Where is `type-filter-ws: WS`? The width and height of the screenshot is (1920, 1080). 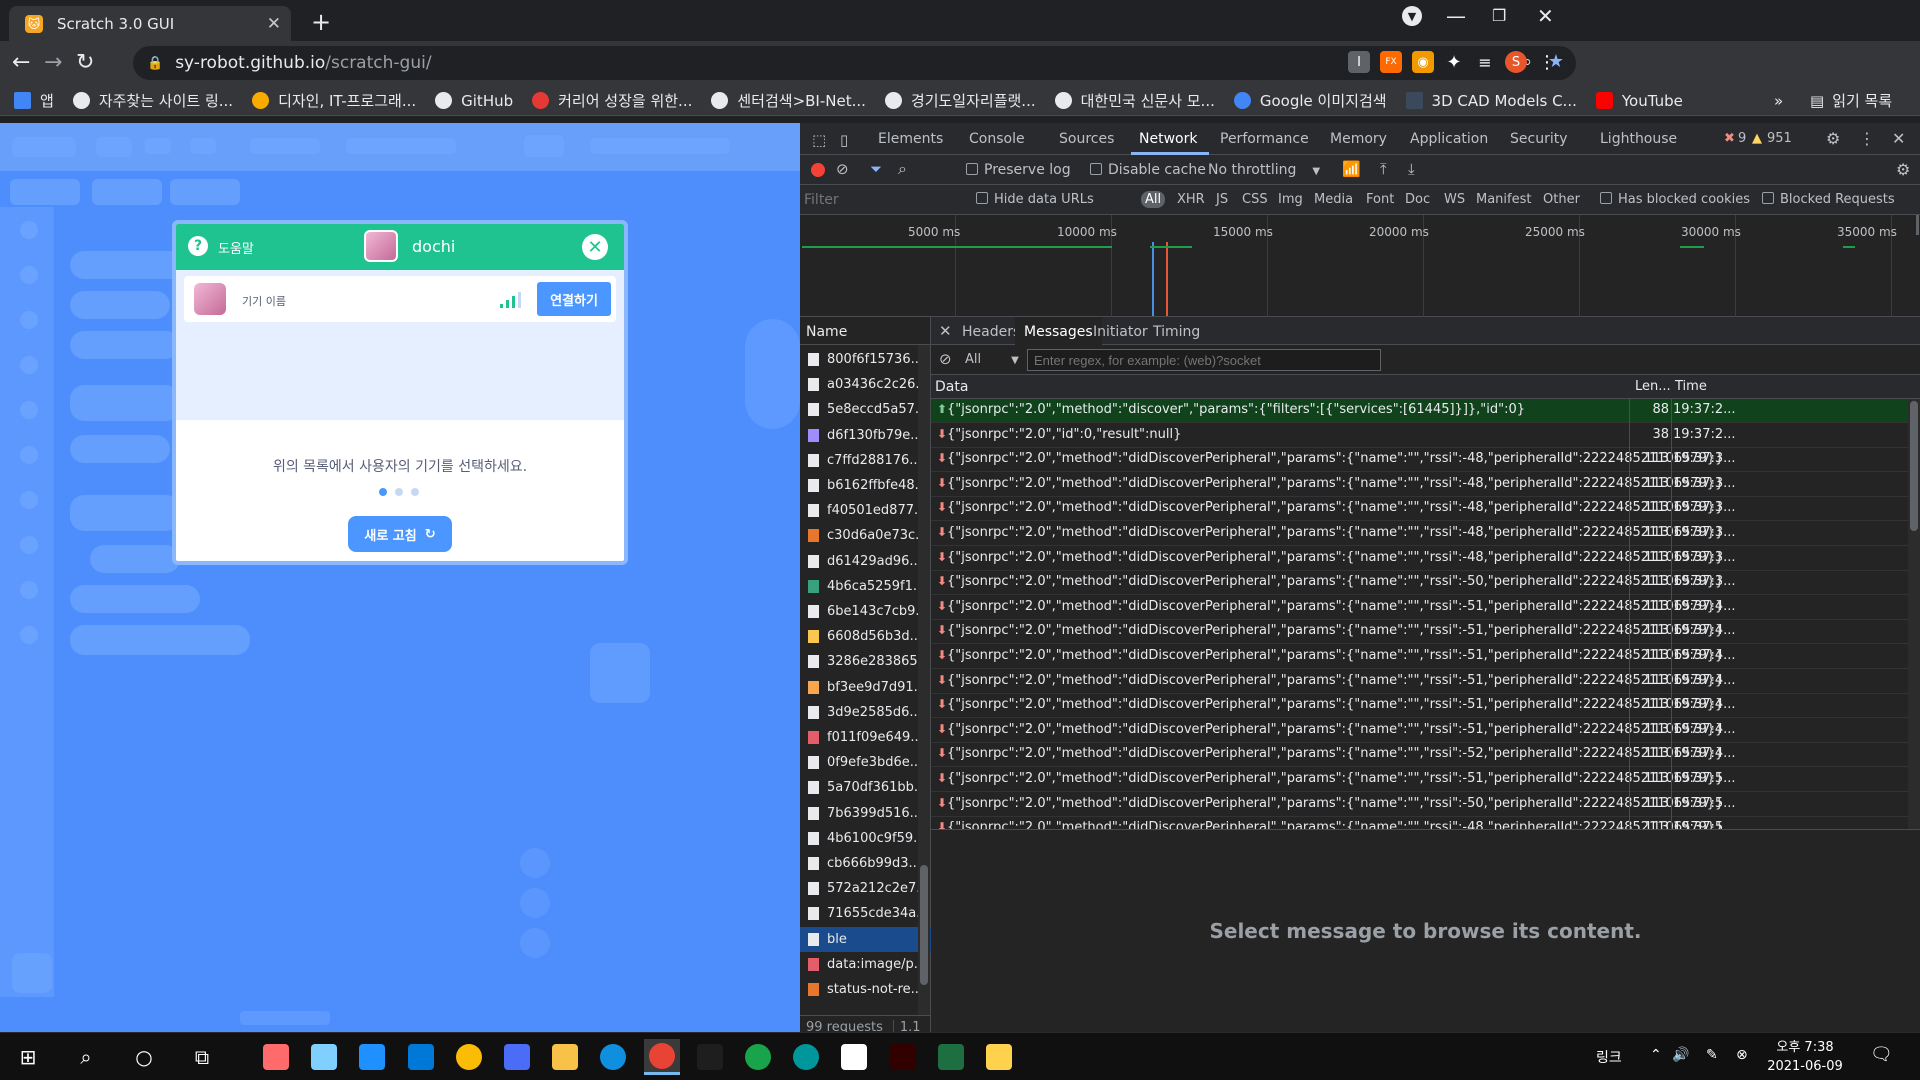 type-filter-ws: WS is located at coordinates (1454, 199).